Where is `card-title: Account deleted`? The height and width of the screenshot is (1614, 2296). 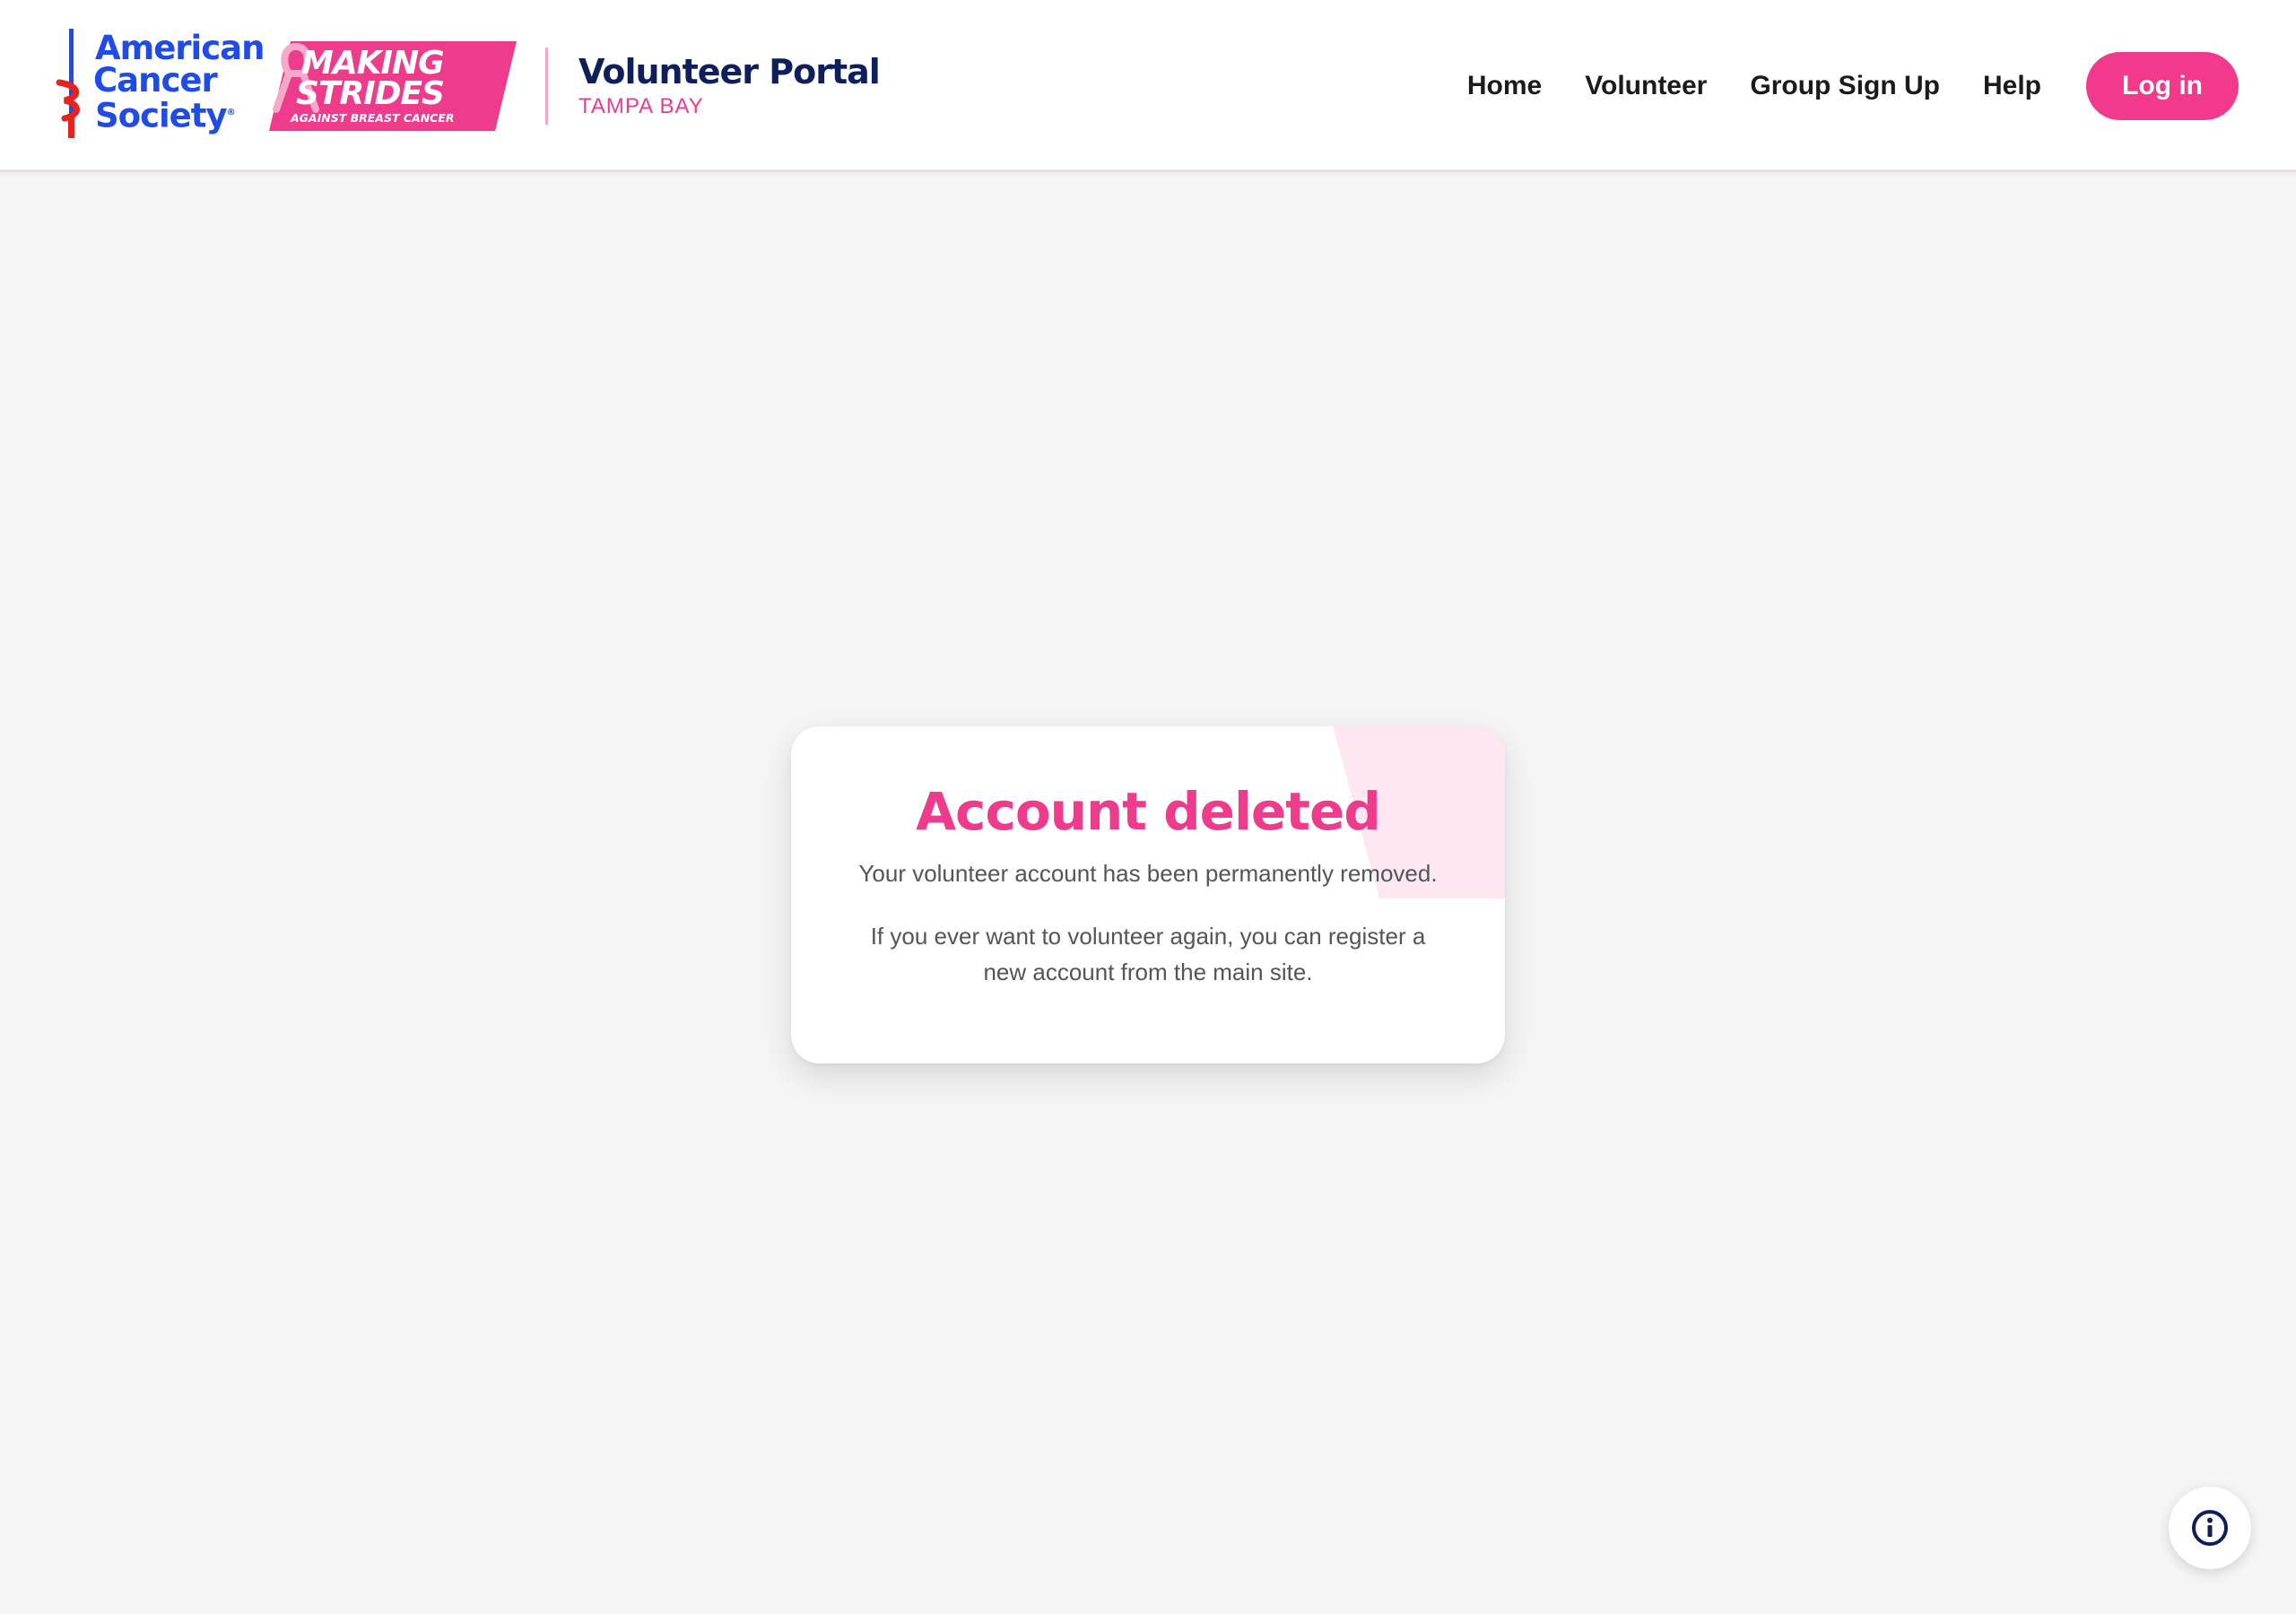 card-title: Account deleted is located at coordinates (1148, 811).